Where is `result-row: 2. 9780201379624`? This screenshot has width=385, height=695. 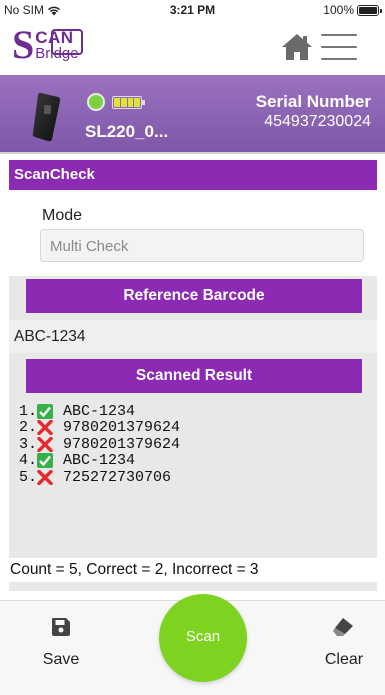
result-row: 2. 9780201379624 is located at coordinates (193, 428).